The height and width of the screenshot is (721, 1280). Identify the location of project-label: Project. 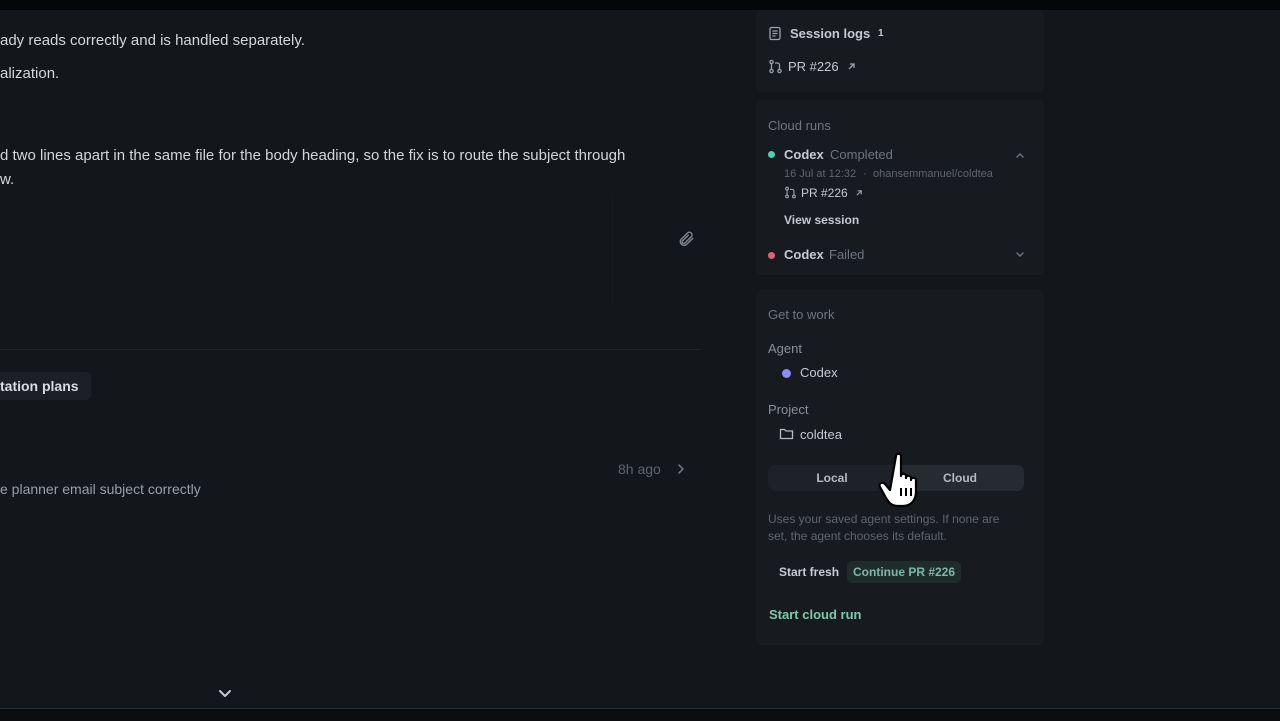
(788, 409).